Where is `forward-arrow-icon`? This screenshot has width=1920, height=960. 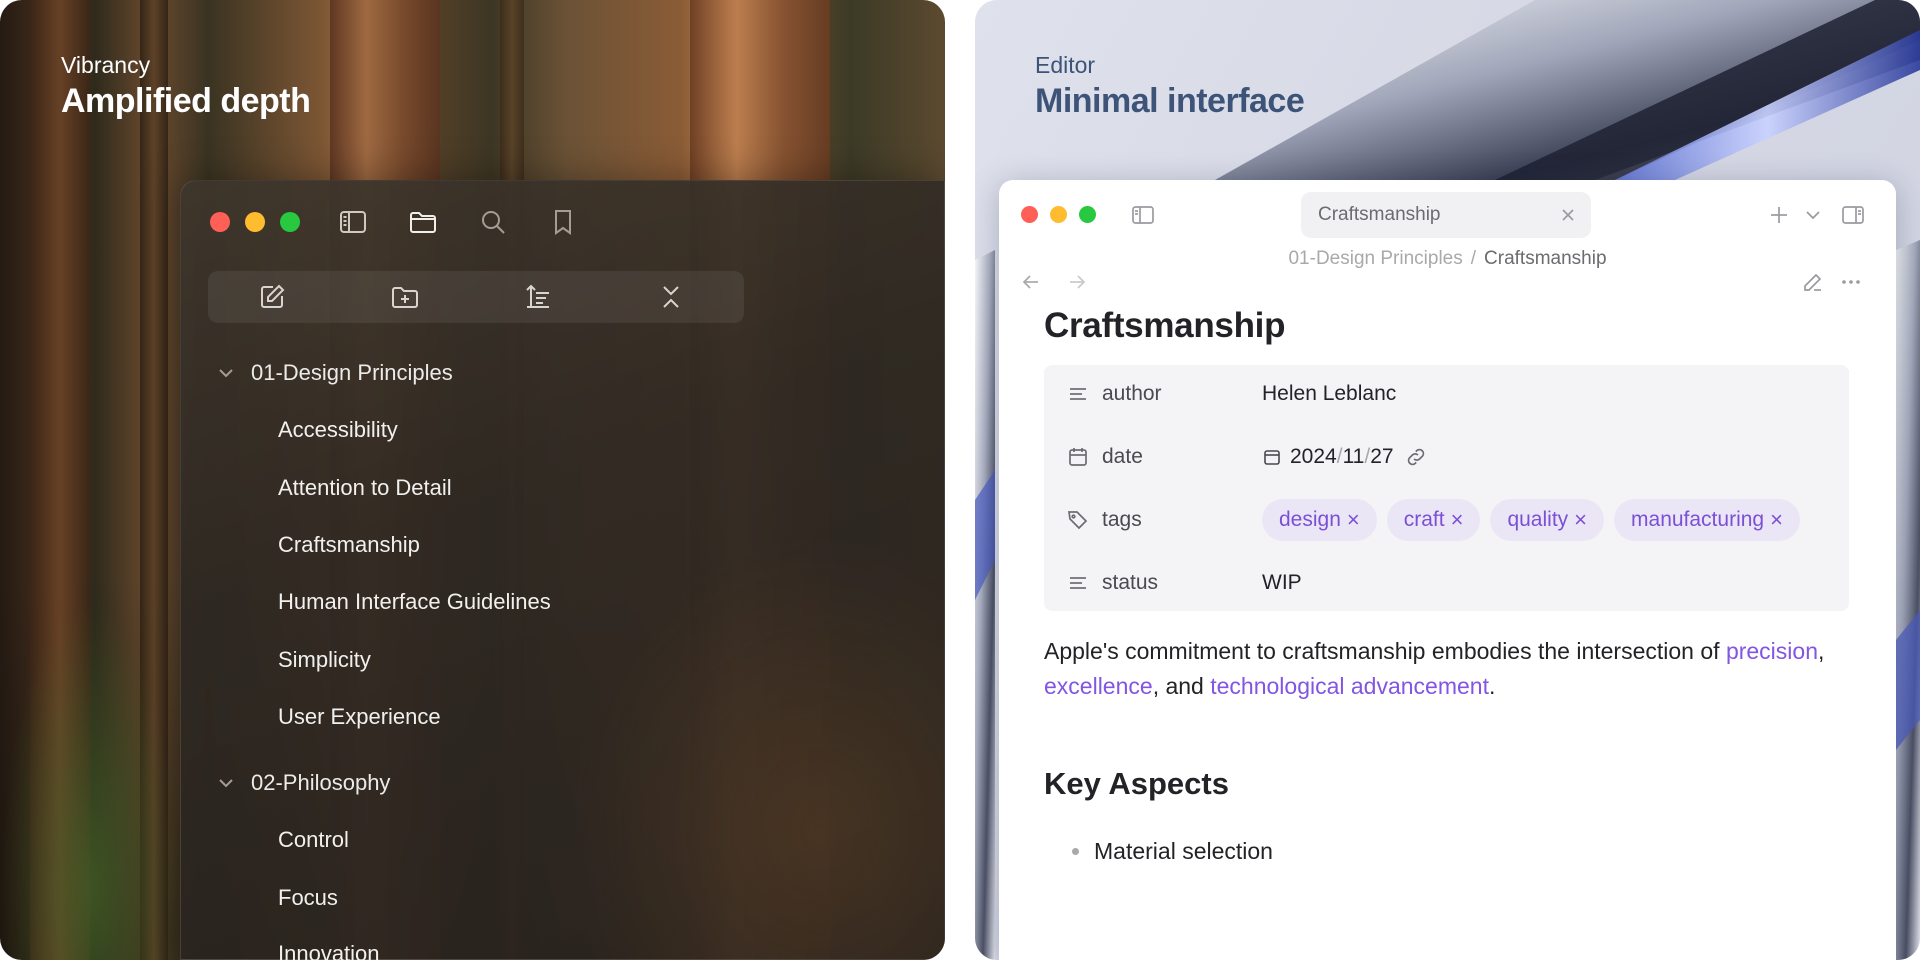
forward-arrow-icon is located at coordinates (1077, 282).